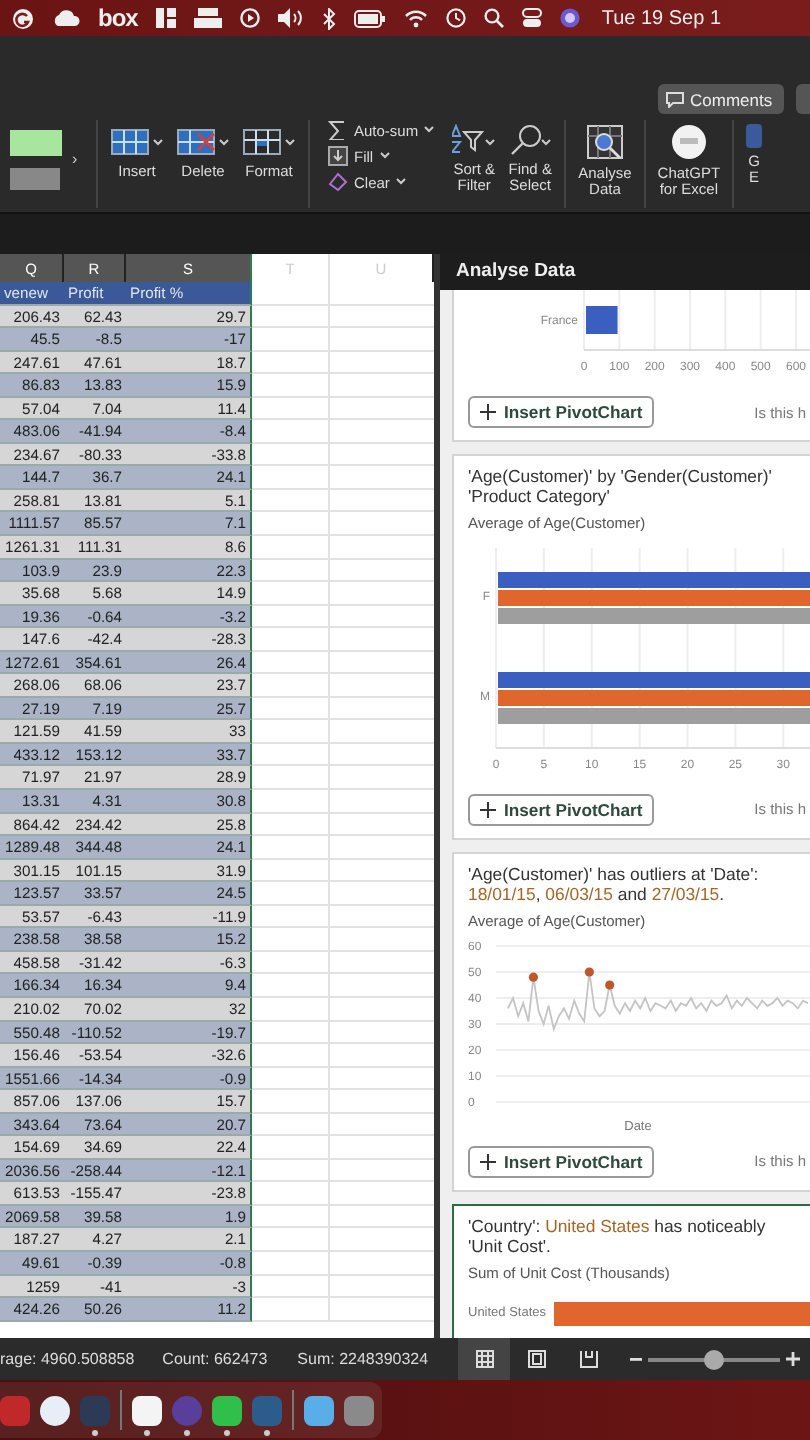  What do you see at coordinates (363, 1359) in the screenshot?
I see `status-sum: Sum: 2248390324` at bounding box center [363, 1359].